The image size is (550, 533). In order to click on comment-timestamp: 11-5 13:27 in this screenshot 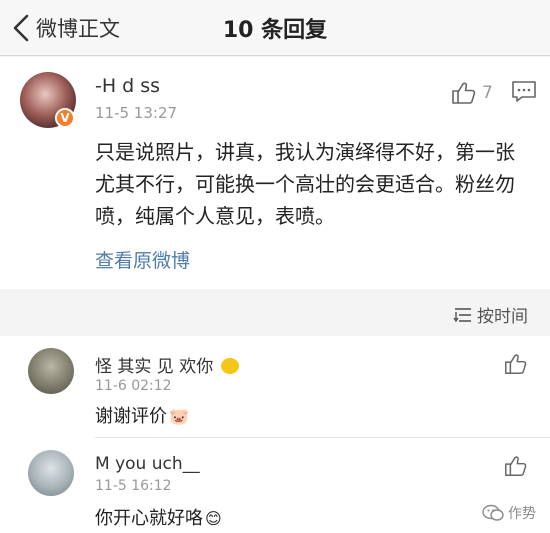, I will do `click(136, 113)`.